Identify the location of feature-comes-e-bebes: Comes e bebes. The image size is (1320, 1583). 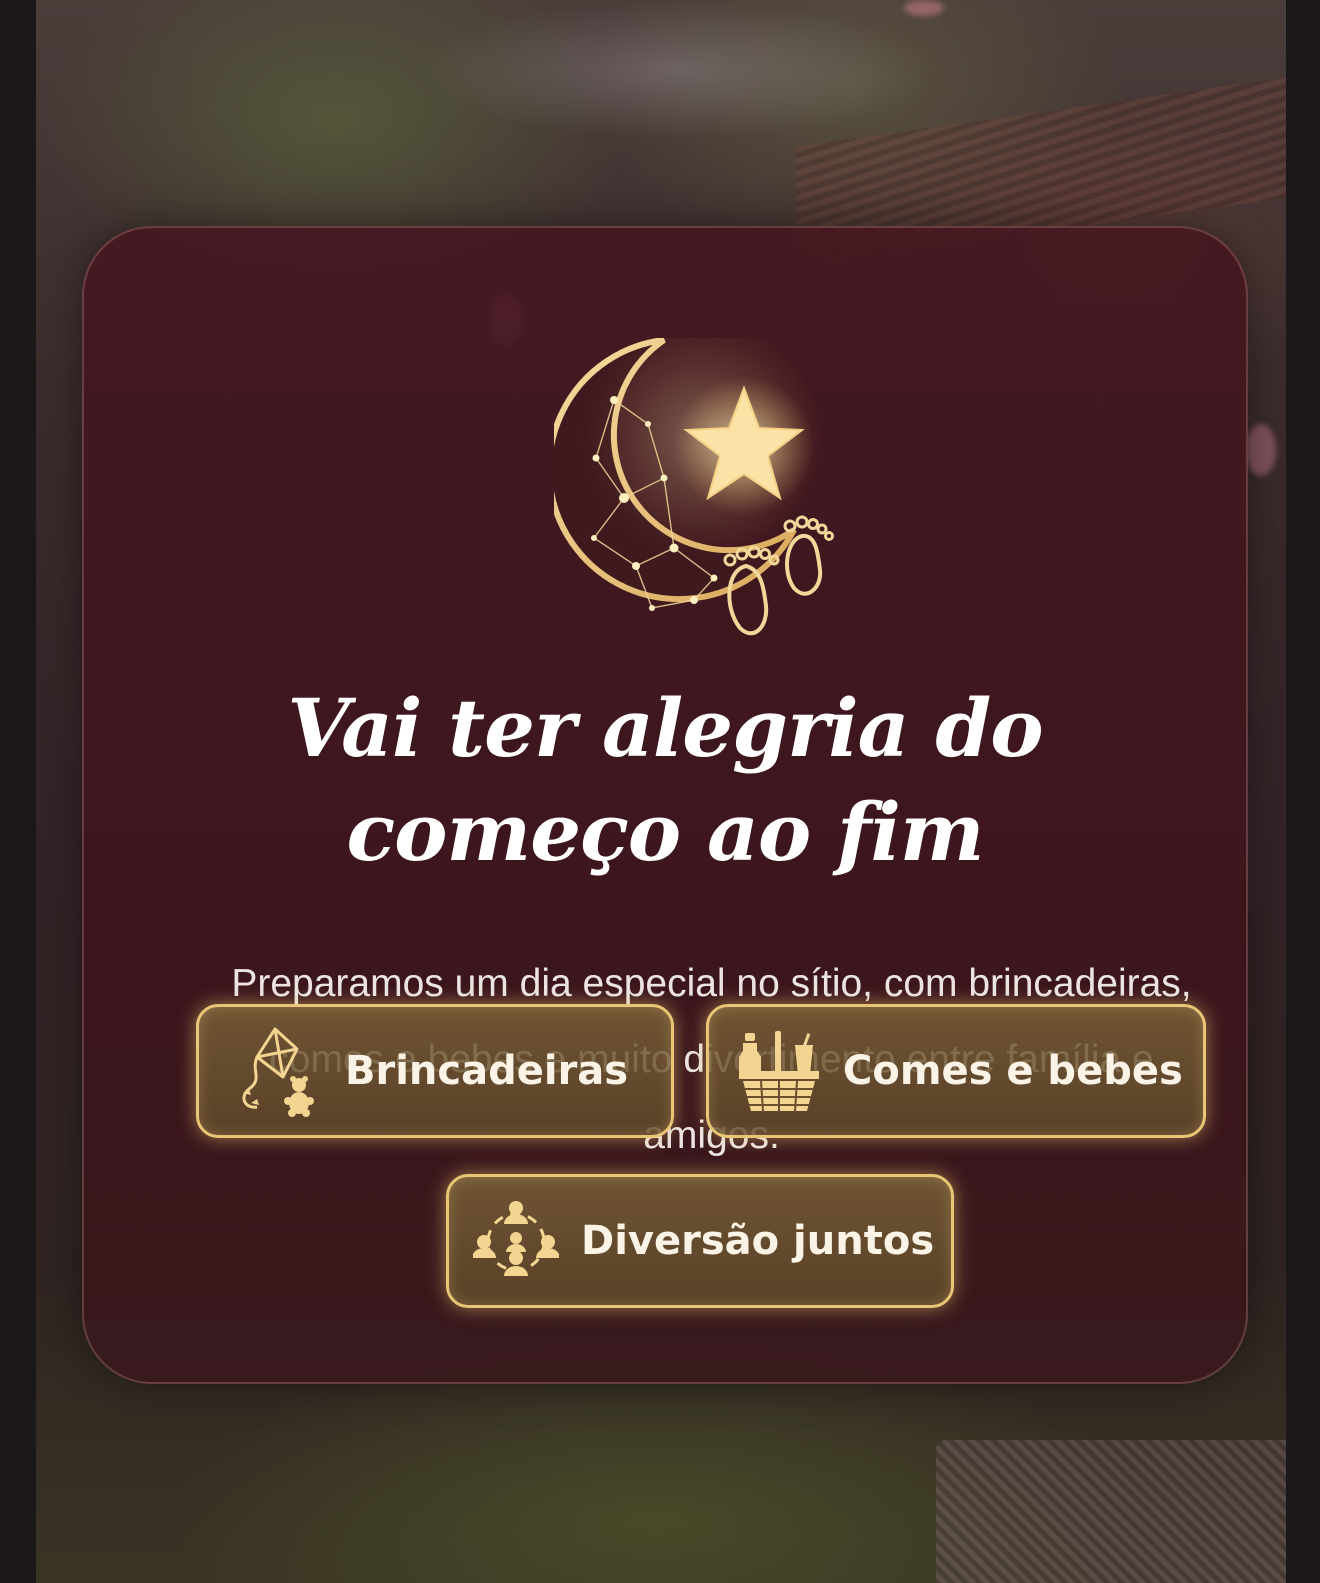
(956, 1071).